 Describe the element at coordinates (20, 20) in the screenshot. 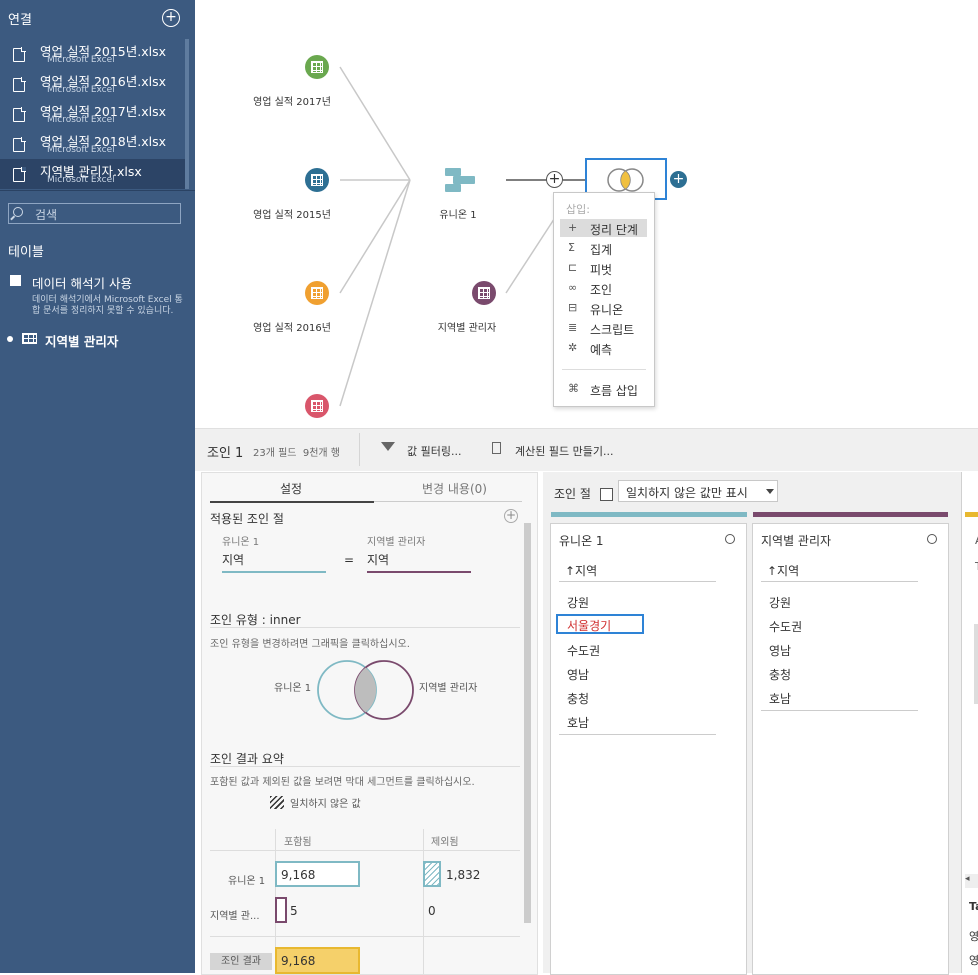

I see `connections-title: 연결` at that location.